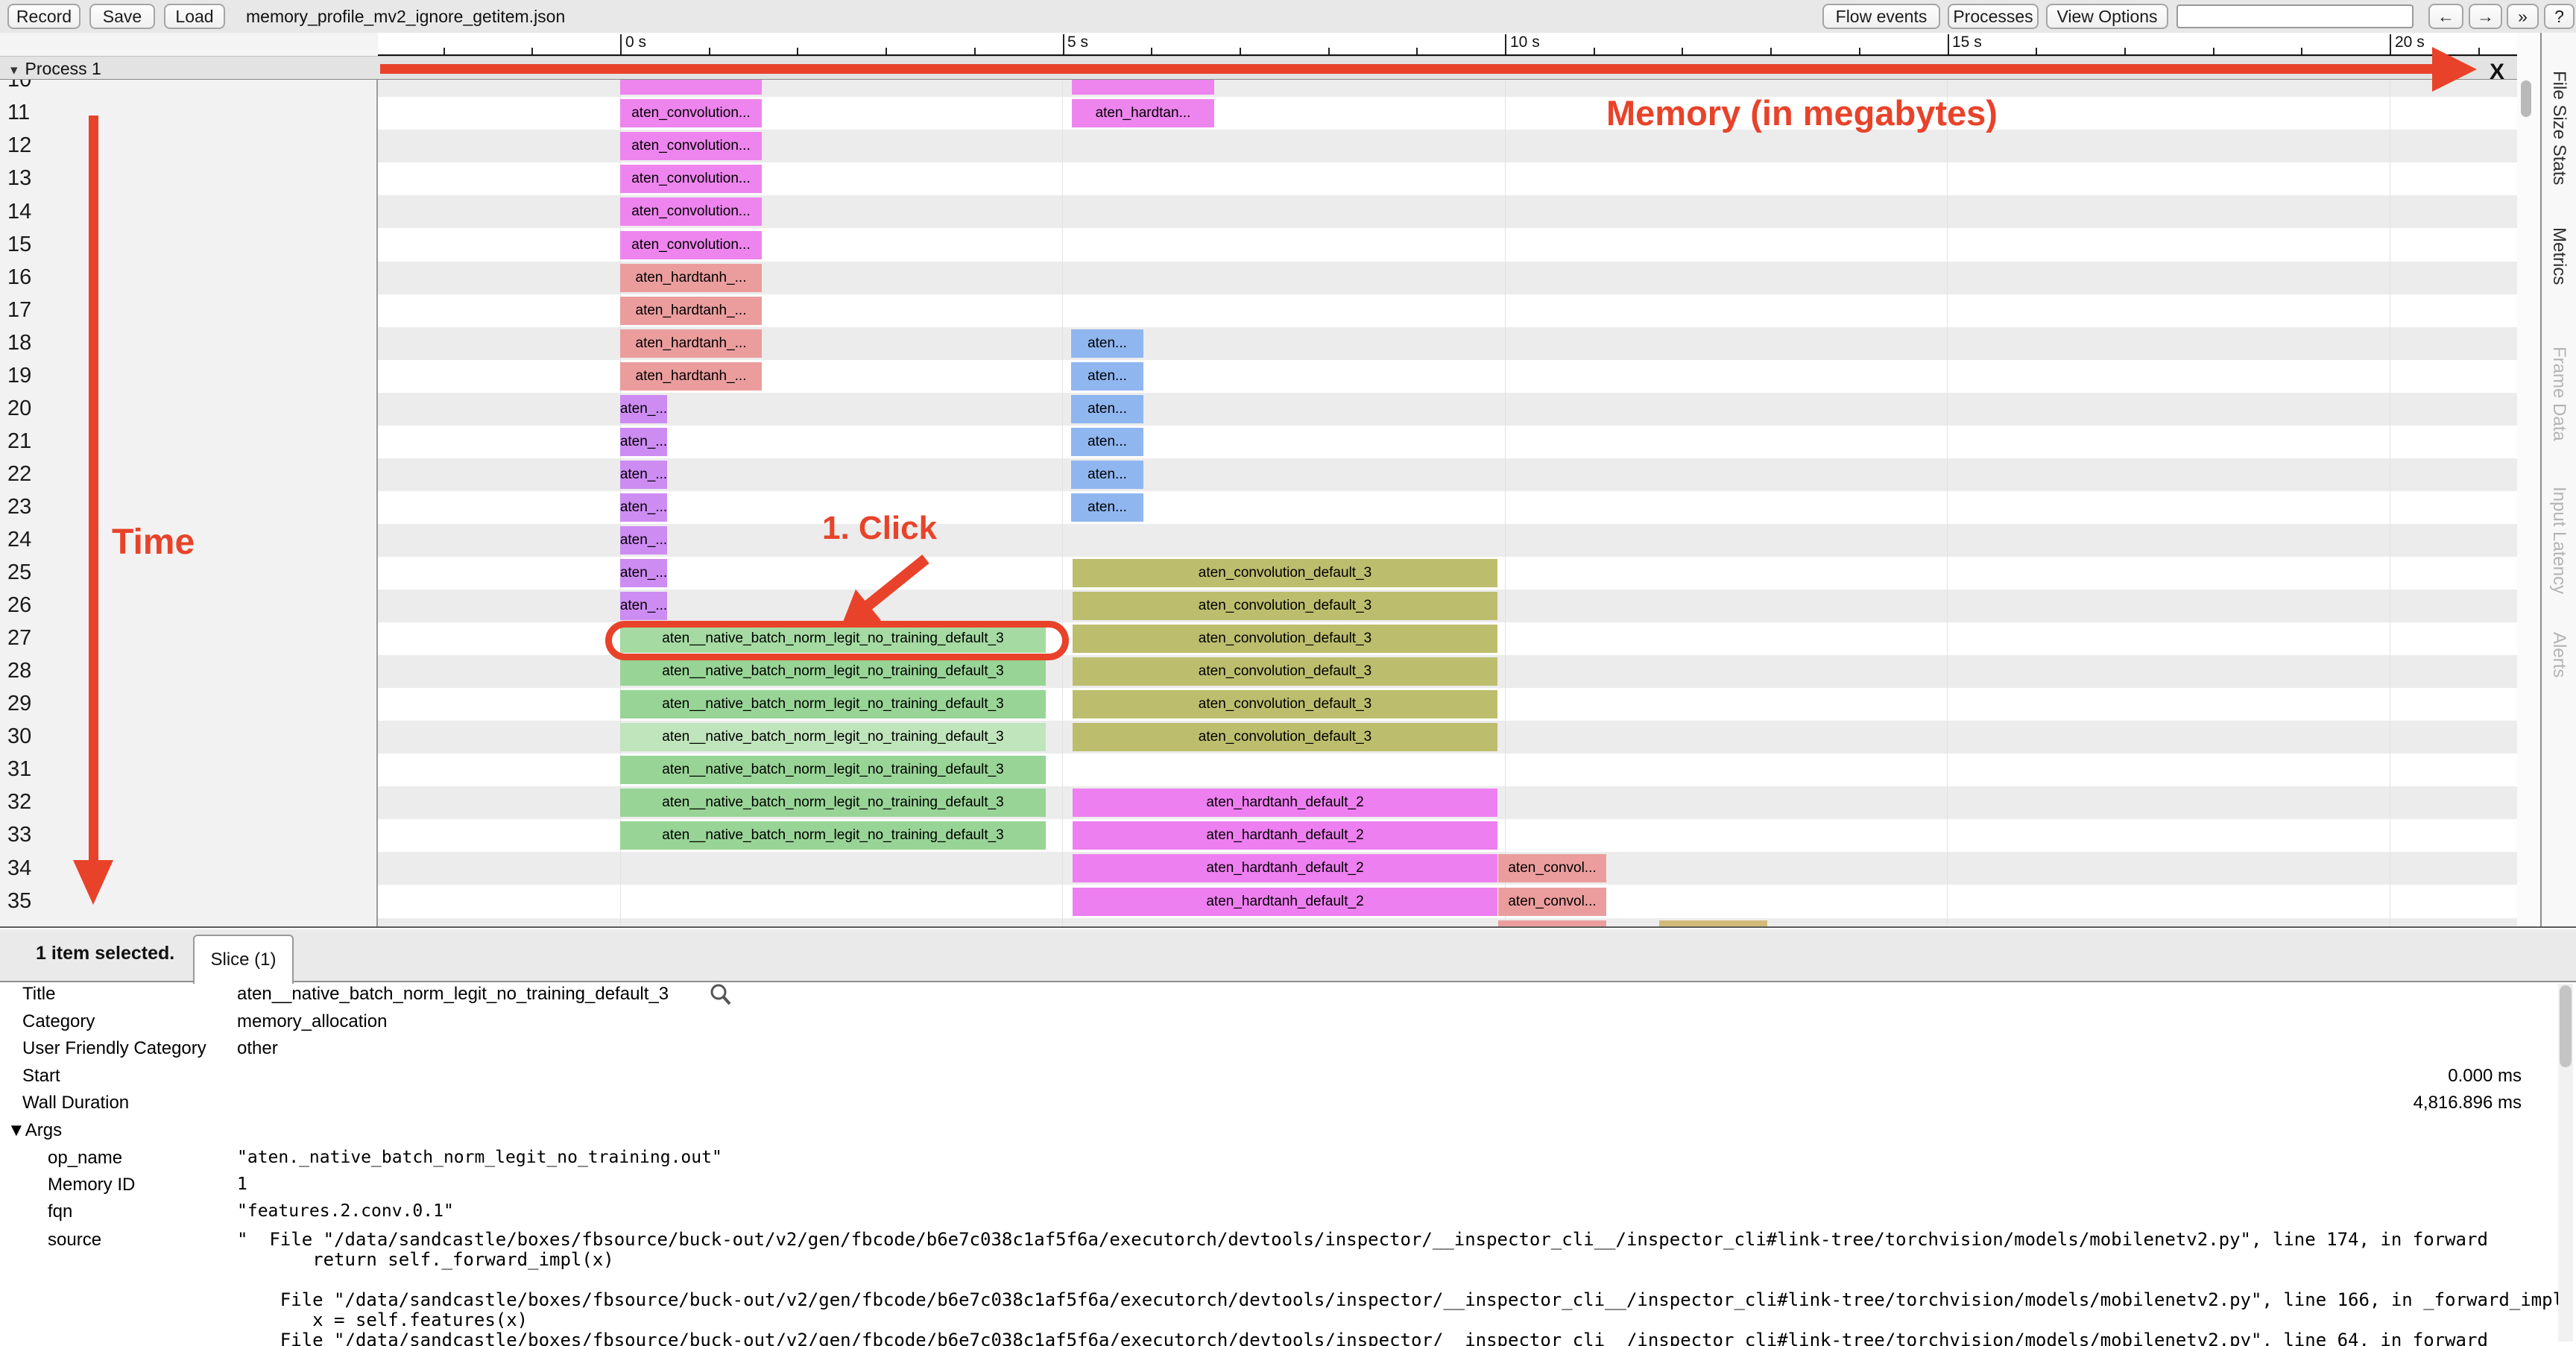  What do you see at coordinates (19, 86) in the screenshot?
I see `row-number: 10` at bounding box center [19, 86].